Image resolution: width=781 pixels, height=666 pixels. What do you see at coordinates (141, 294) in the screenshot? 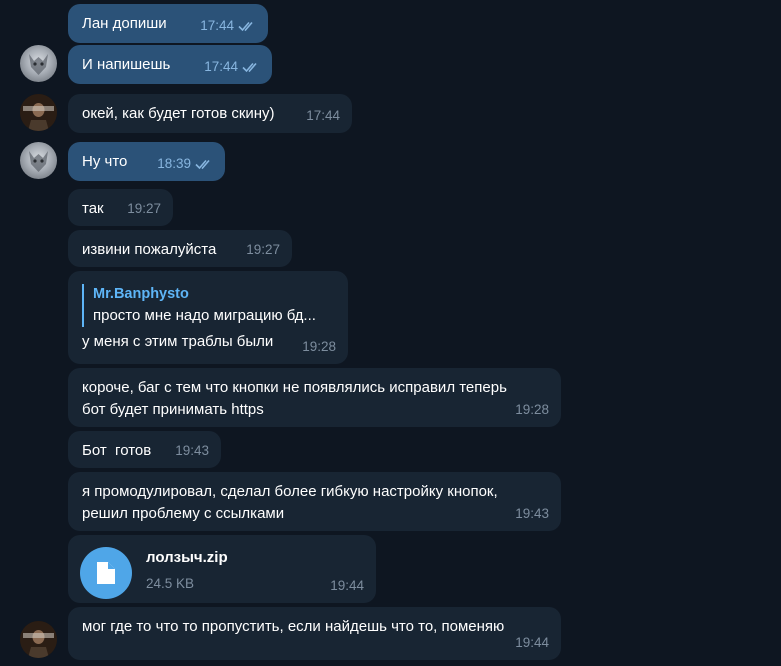
I see `reply-author: Mr.Banphysto` at bounding box center [141, 294].